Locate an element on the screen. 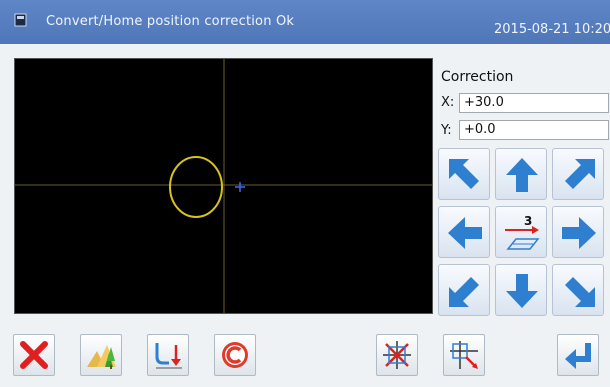 This screenshot has width=610, height=387. document-icon is located at coordinates (20, 20).